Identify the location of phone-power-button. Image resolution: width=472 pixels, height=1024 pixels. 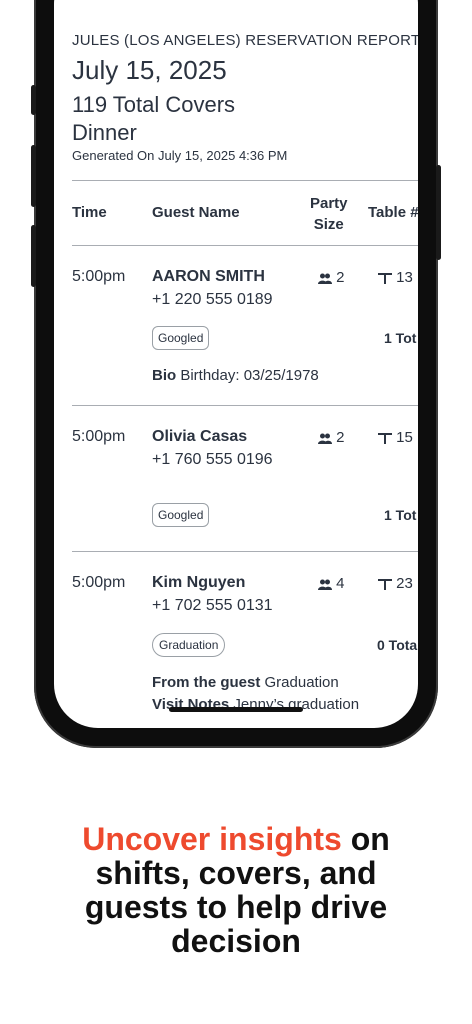
(438, 212).